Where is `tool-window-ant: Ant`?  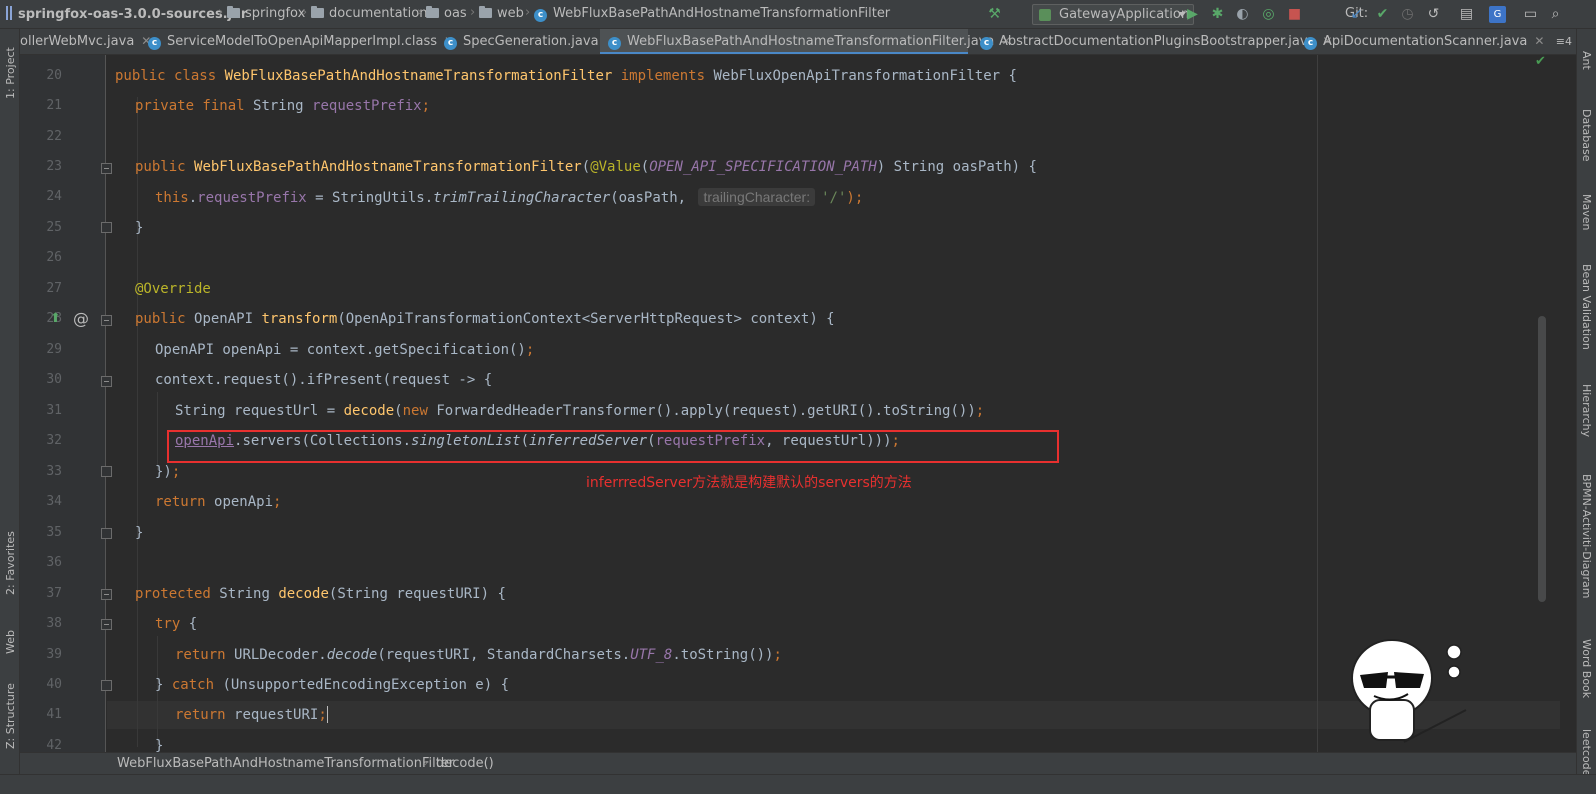
tool-window-ant: Ant is located at coordinates (1586, 60).